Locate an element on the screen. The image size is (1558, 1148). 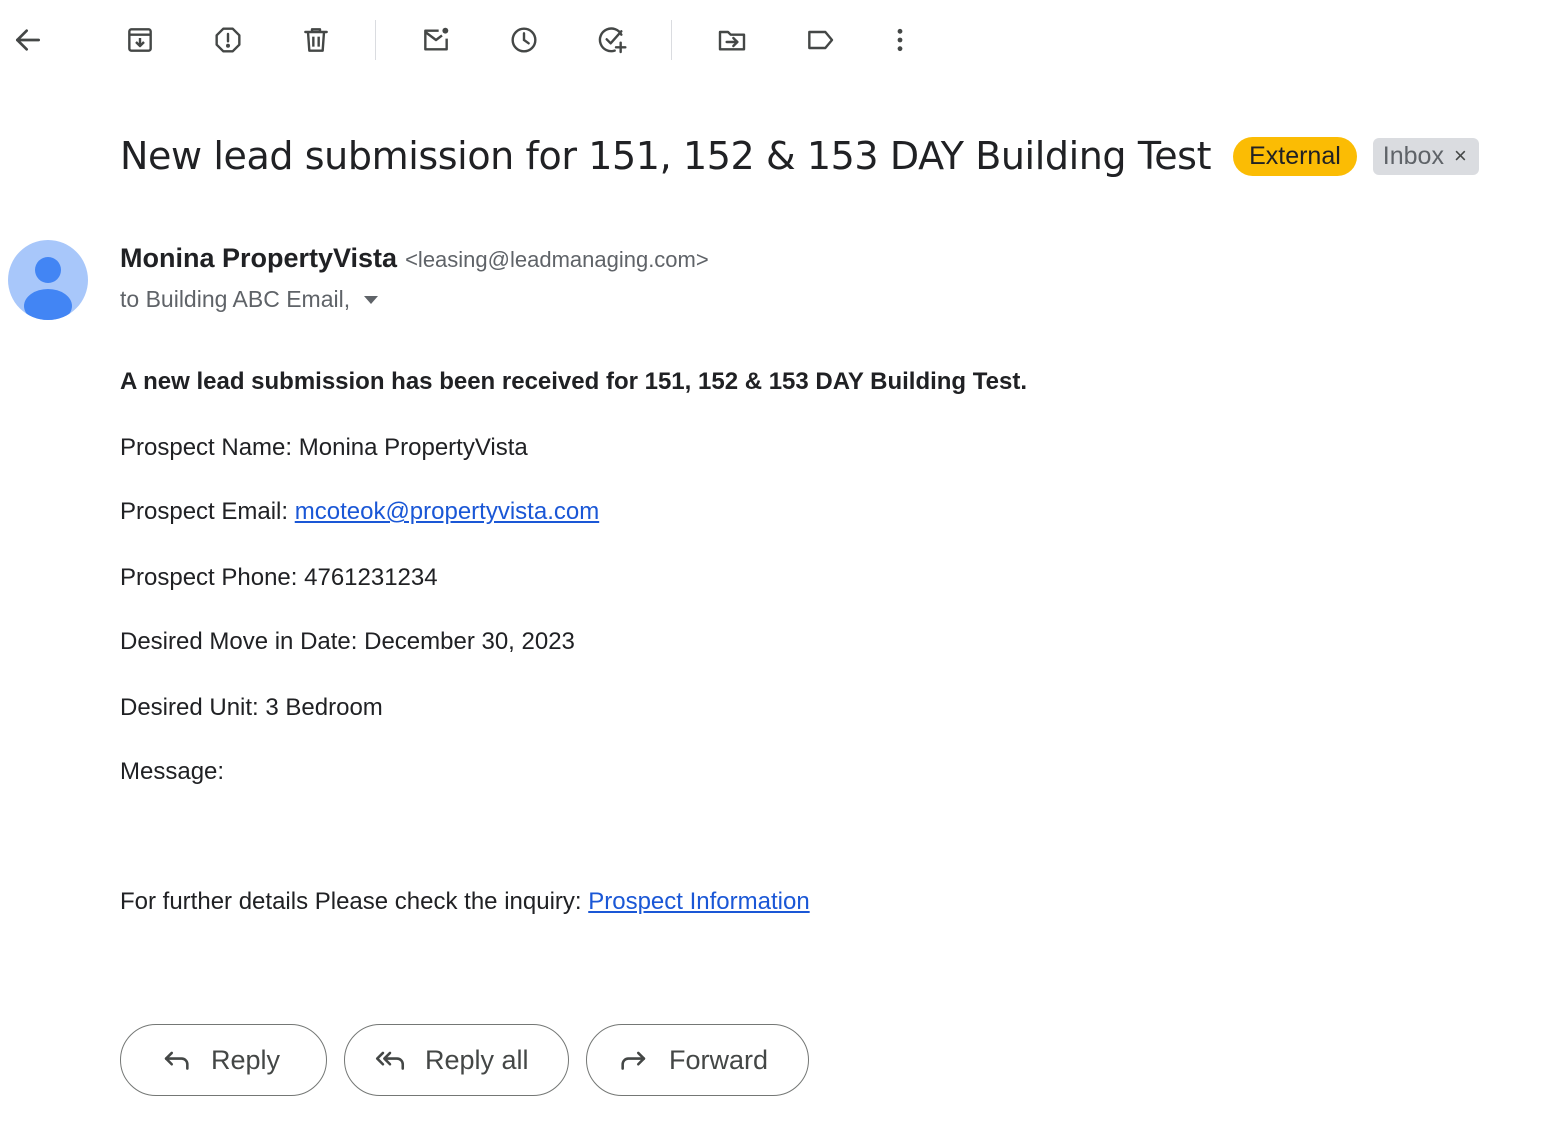
forward-button: Forward is located at coordinates (697, 1060).